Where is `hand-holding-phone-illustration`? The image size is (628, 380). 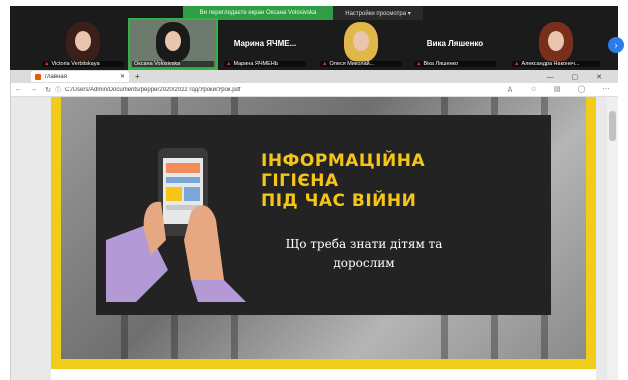 hand-holding-phone-illustration is located at coordinates (176, 225).